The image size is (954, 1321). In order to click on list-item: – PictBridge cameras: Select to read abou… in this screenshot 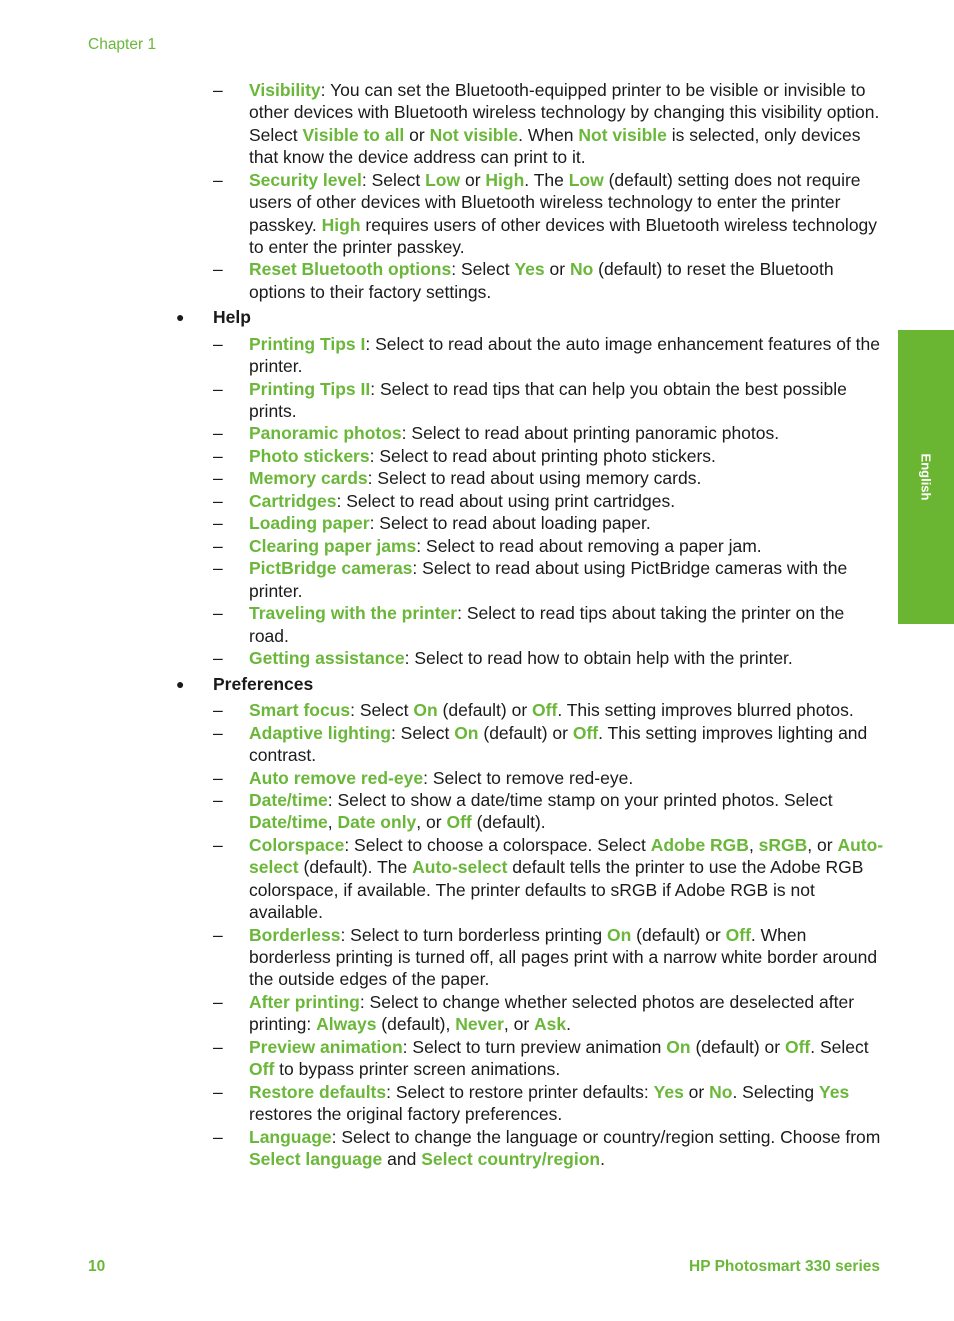, I will do `click(477, 579)`.